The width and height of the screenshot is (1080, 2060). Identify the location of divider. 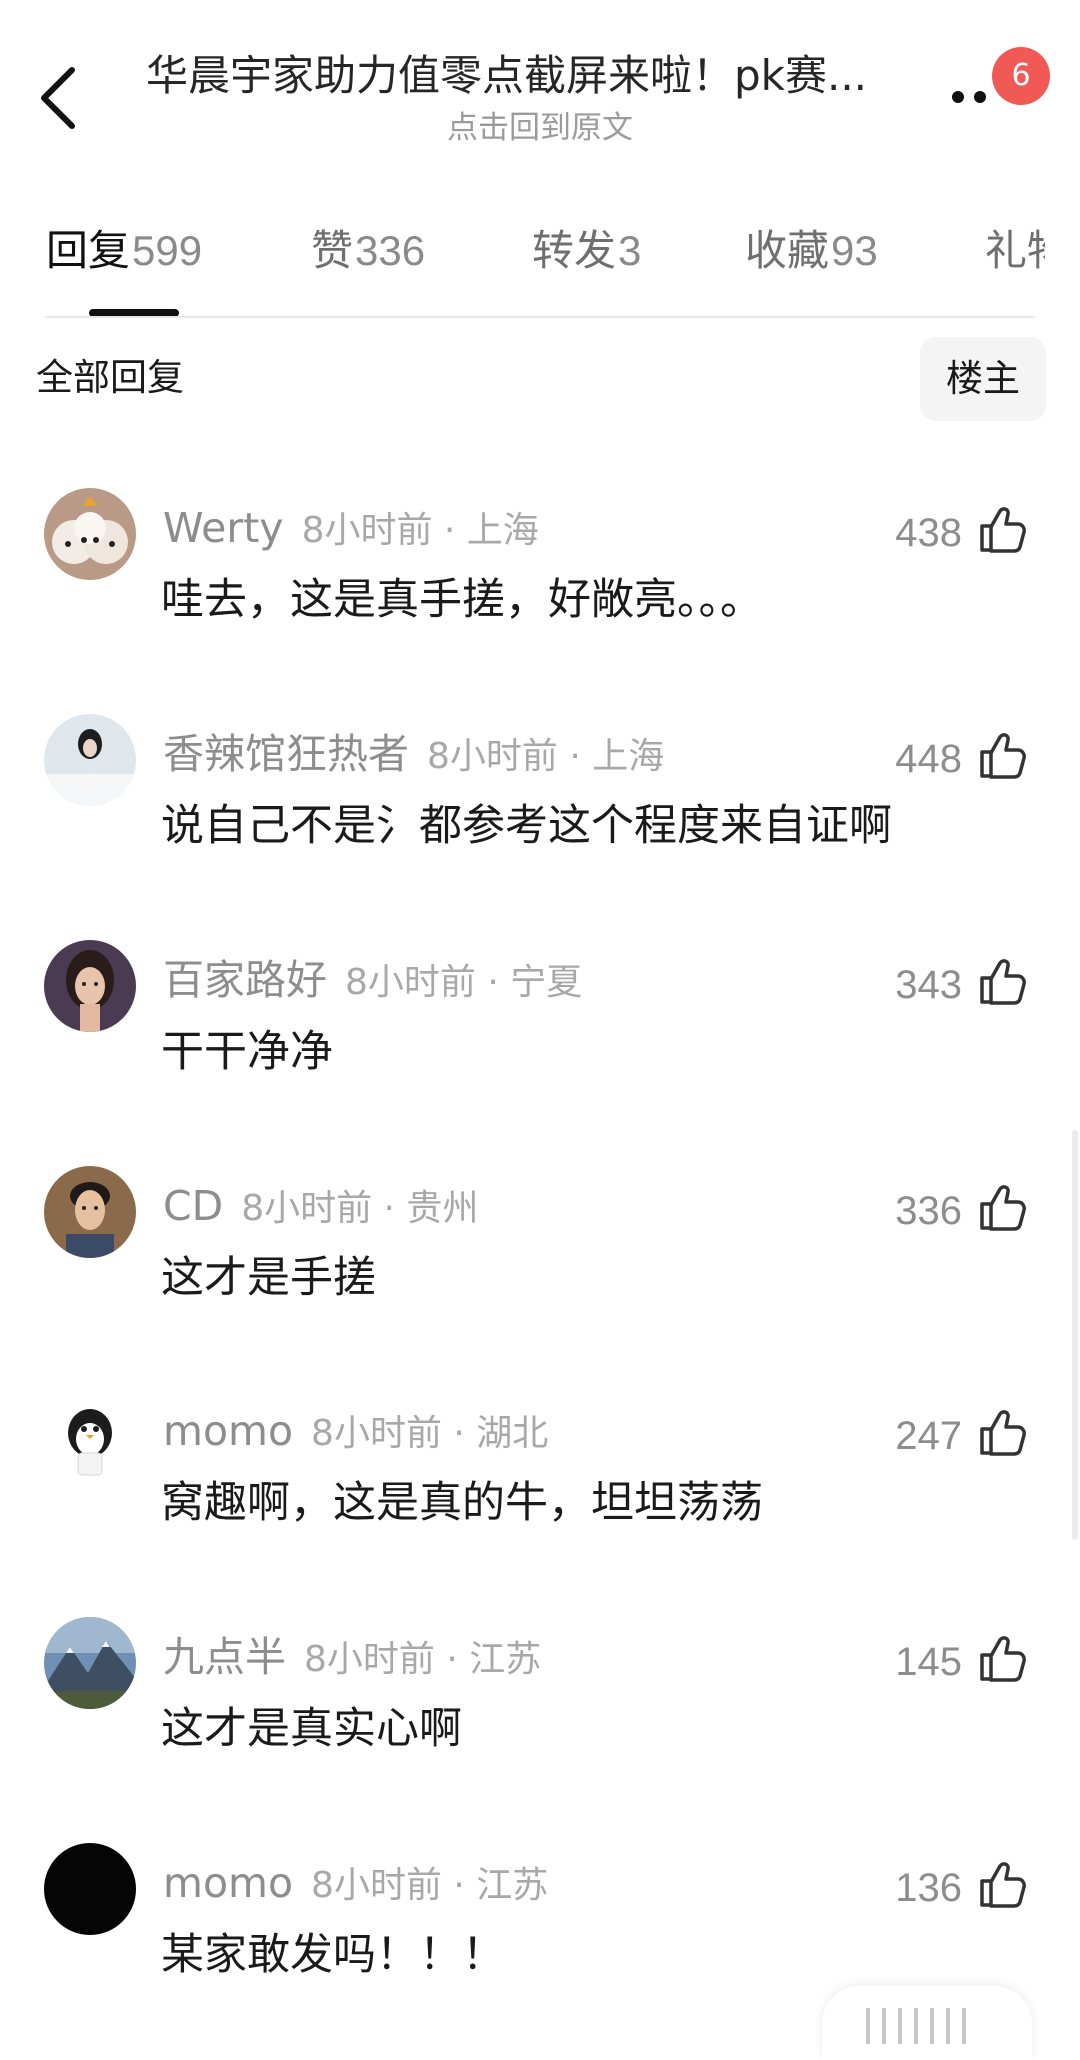
(540, 317).